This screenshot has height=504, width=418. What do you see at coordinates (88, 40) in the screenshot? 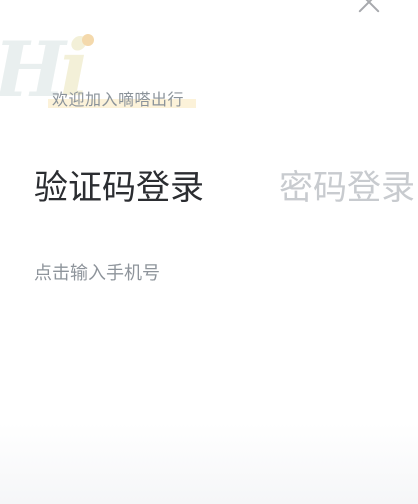
I see `logo-dot` at bounding box center [88, 40].